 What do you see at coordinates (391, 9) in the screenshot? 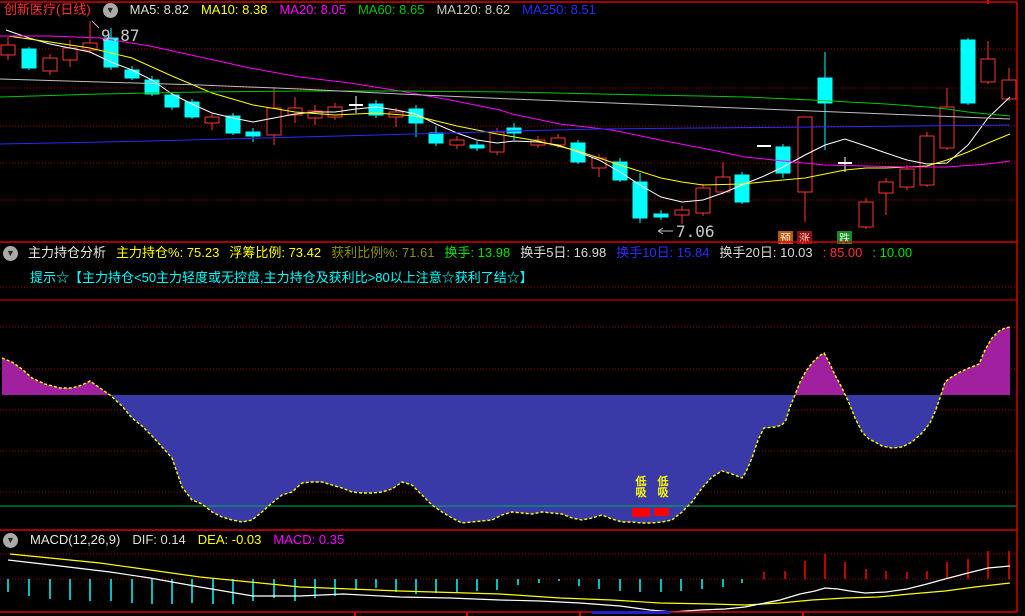
I see `stat-field: MA60: 8.65` at bounding box center [391, 9].